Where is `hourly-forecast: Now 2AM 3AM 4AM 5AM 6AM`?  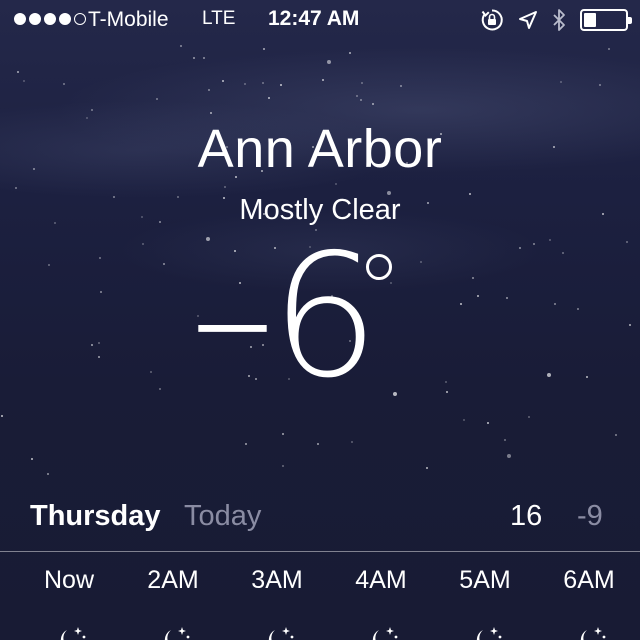
hourly-forecast: Now 2AM 3AM 4AM 5AM 6AM is located at coordinates (320, 603).